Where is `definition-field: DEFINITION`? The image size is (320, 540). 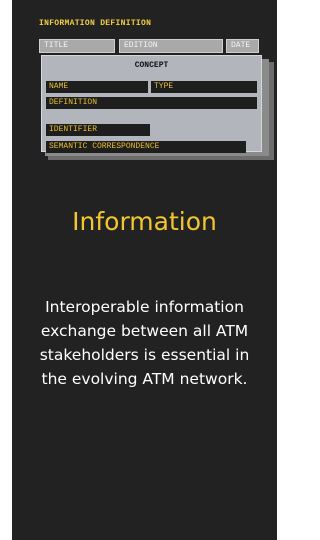
definition-field: DEFINITION is located at coordinates (151, 103).